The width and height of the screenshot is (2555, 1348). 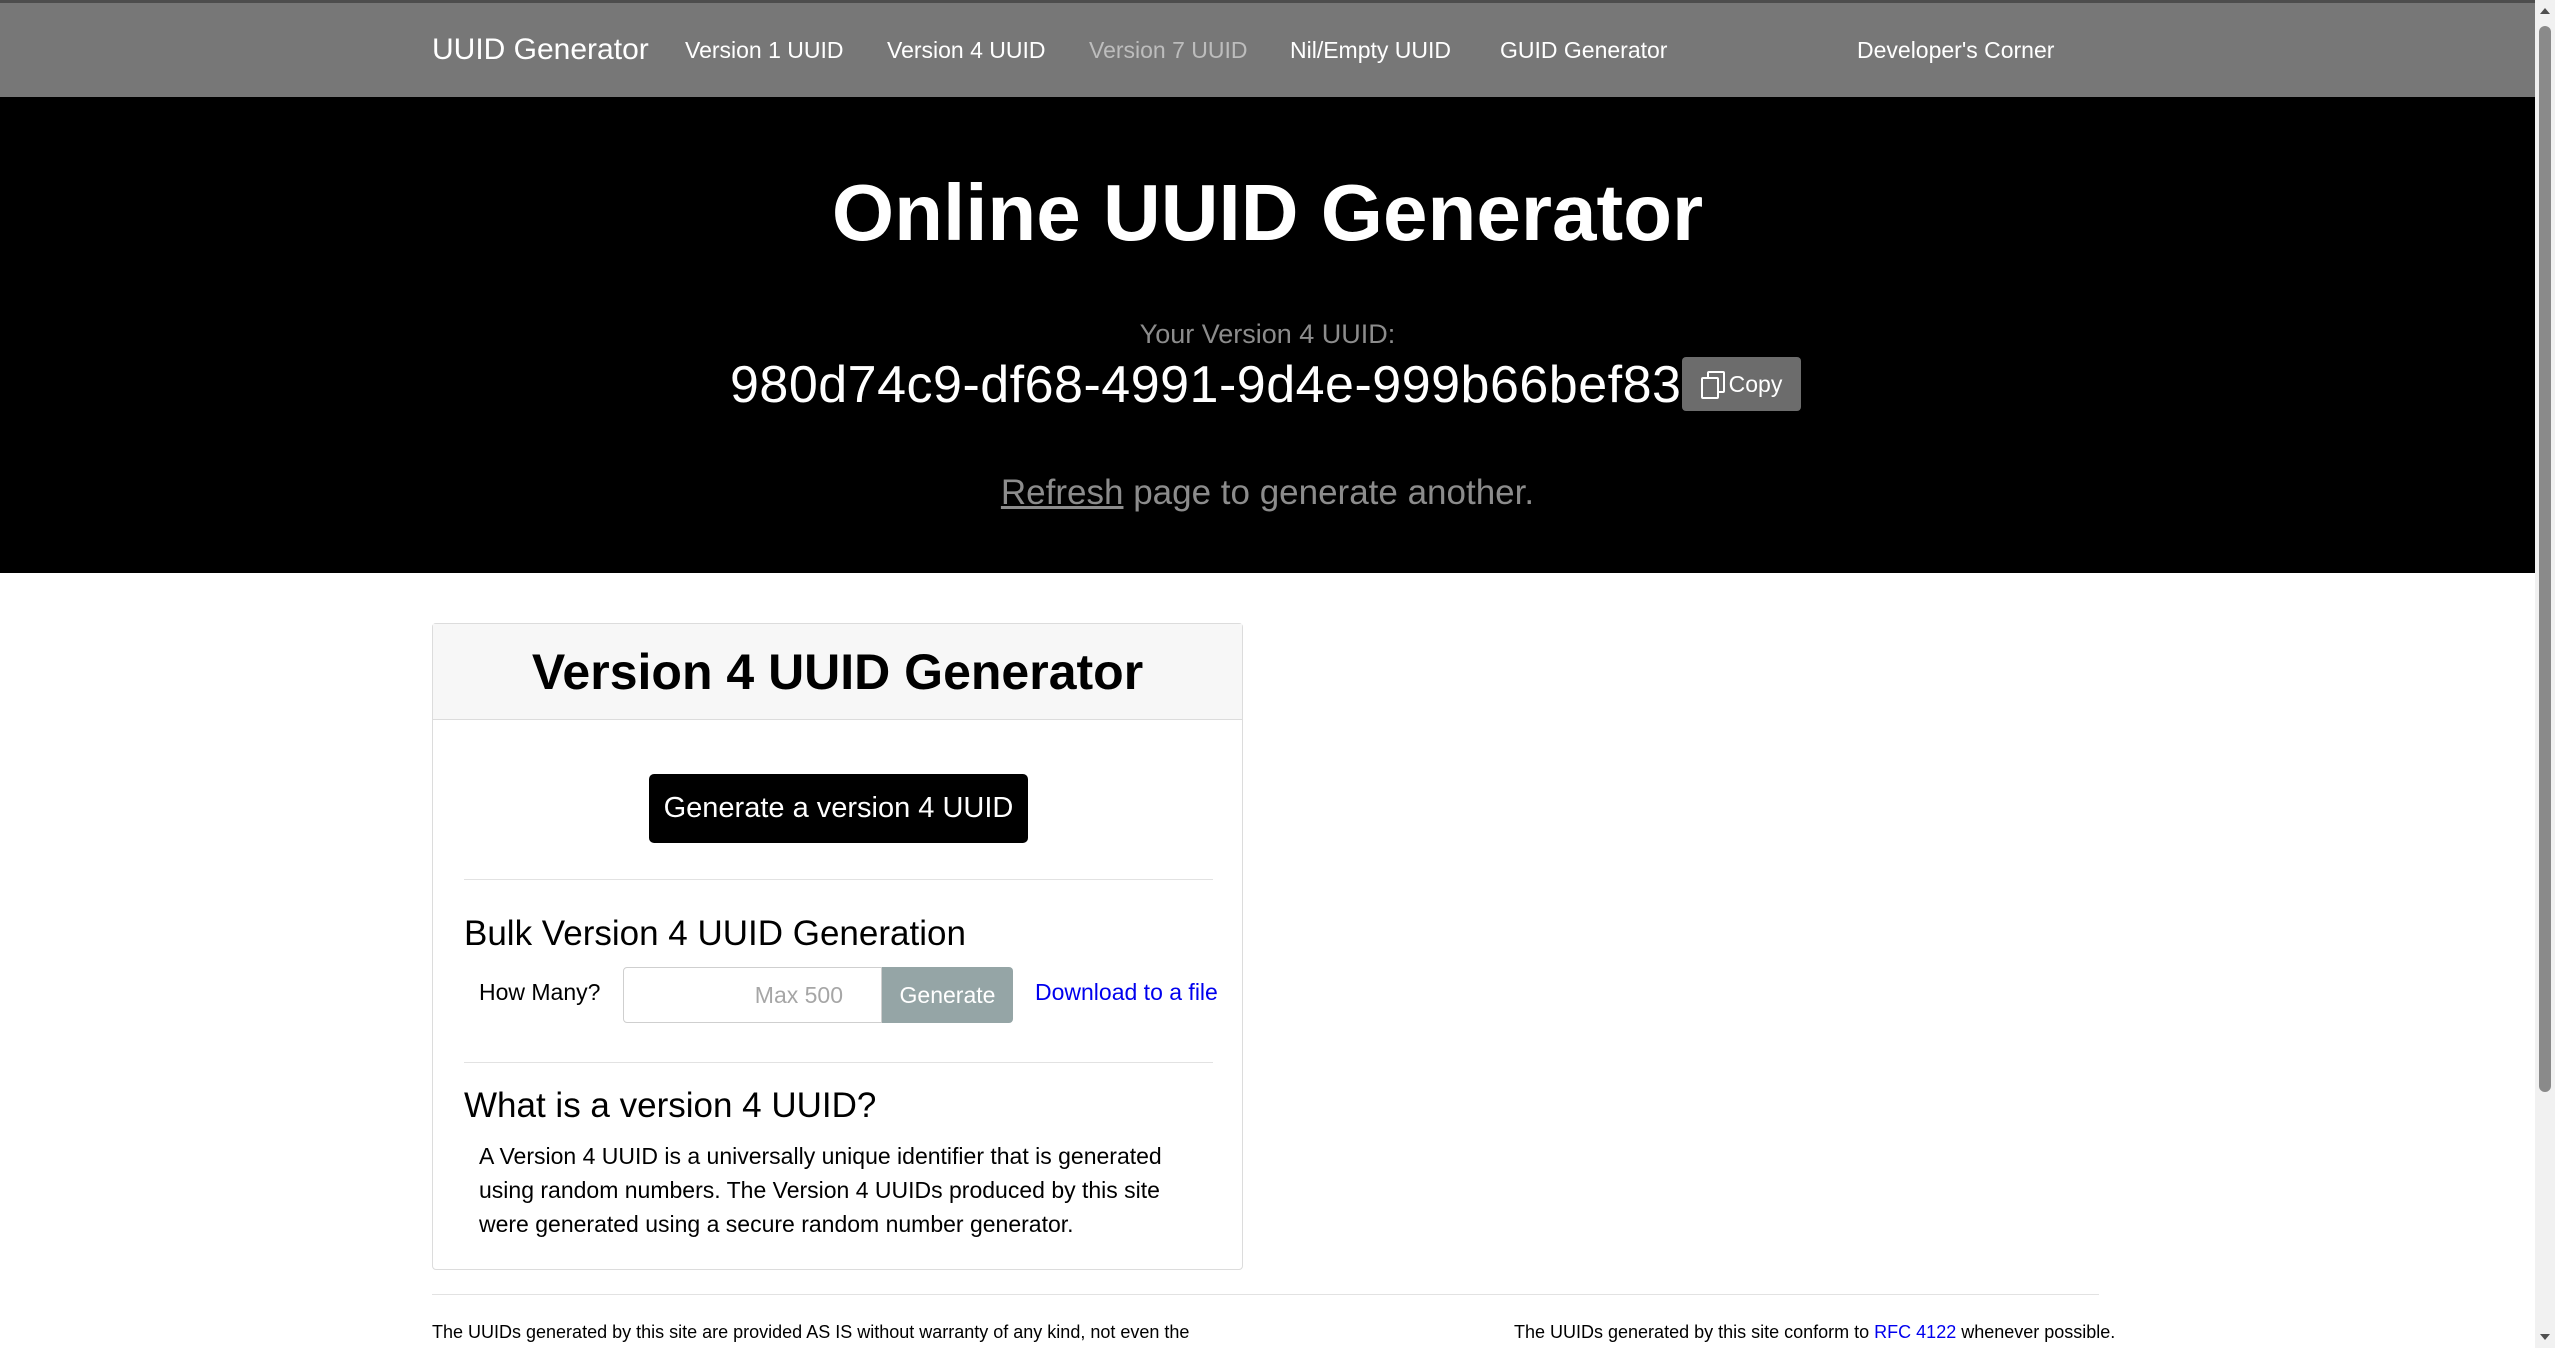 I want to click on card-title: Version 4 UUID Generator, so click(x=837, y=672).